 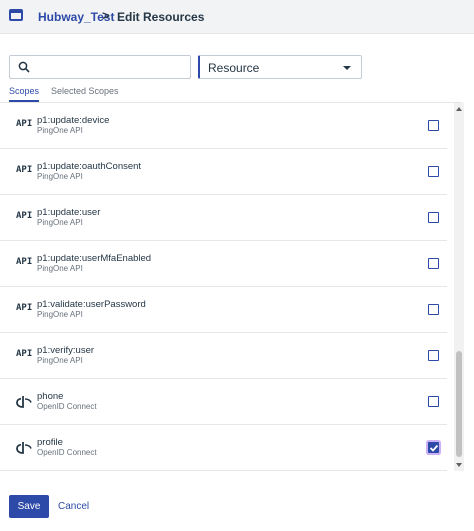 I want to click on scope-name: p1:update:oauthConsent, so click(x=89, y=166).